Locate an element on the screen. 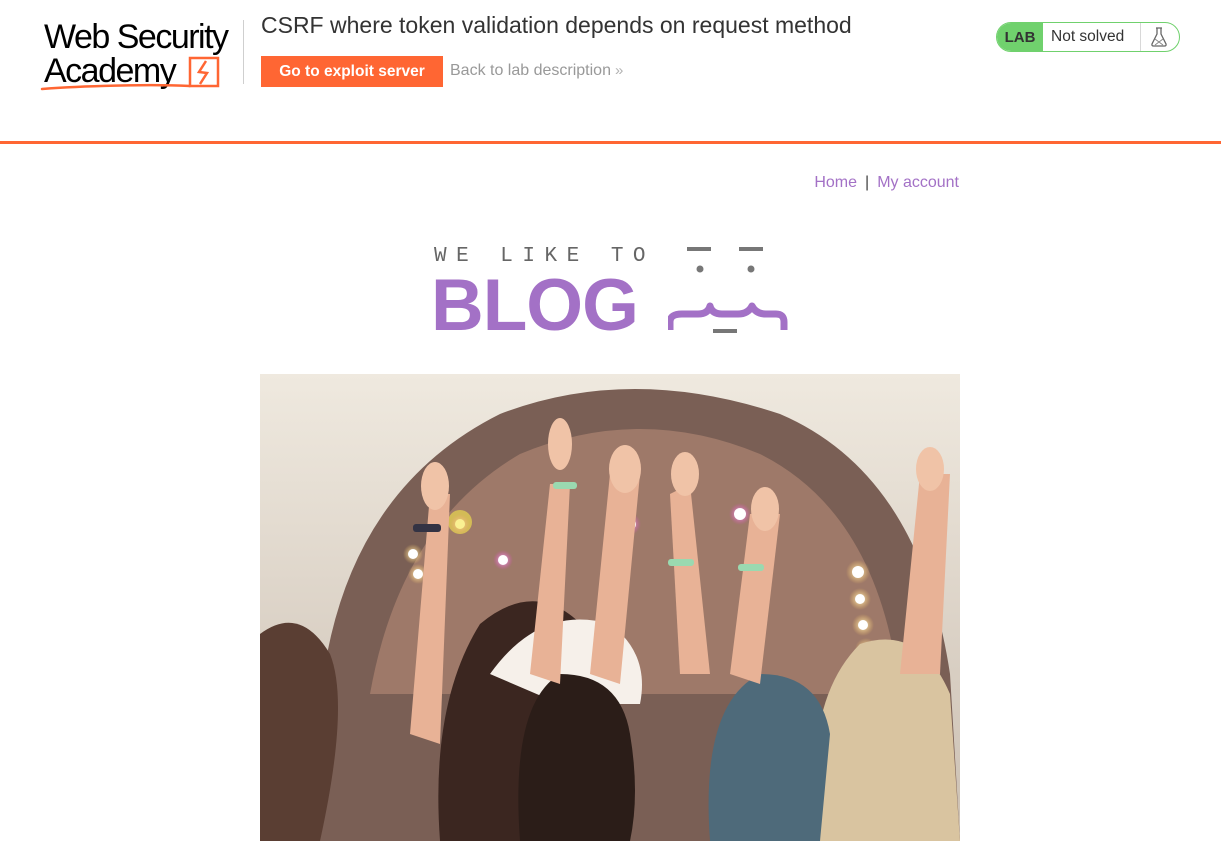 The width and height of the screenshot is (1221, 846). top-navigation: Home | My account is located at coordinates (886, 183).